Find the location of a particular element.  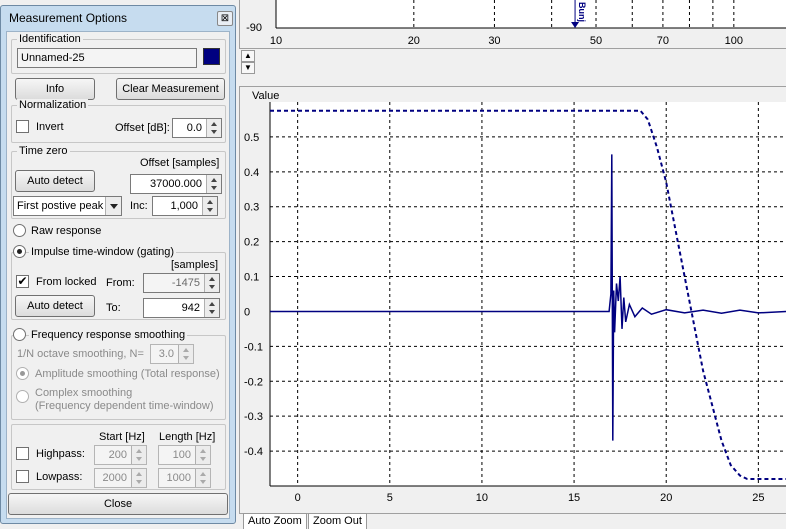

from-locked-checkbox: ✔ is located at coordinates (22, 281).